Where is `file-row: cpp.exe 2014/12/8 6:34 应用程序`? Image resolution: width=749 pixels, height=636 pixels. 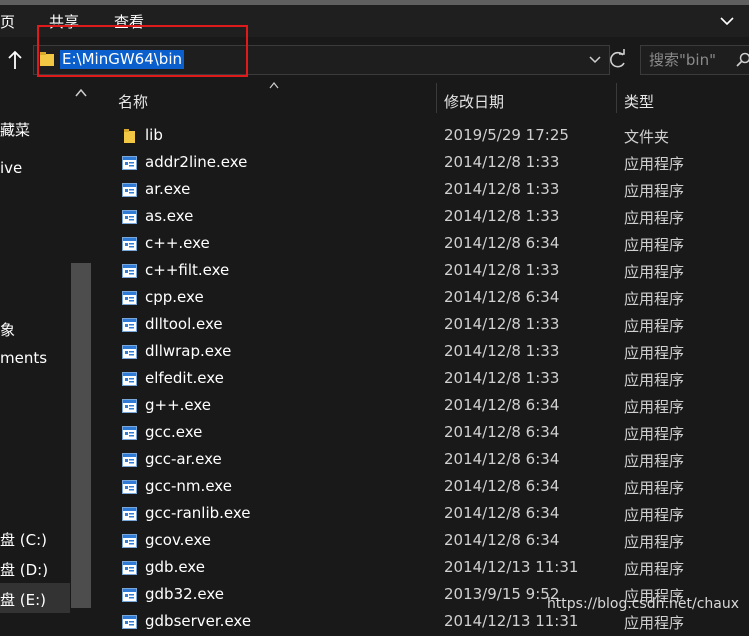
file-row: cpp.exe 2014/12/8 6:34 应用程序 is located at coordinates (421, 298).